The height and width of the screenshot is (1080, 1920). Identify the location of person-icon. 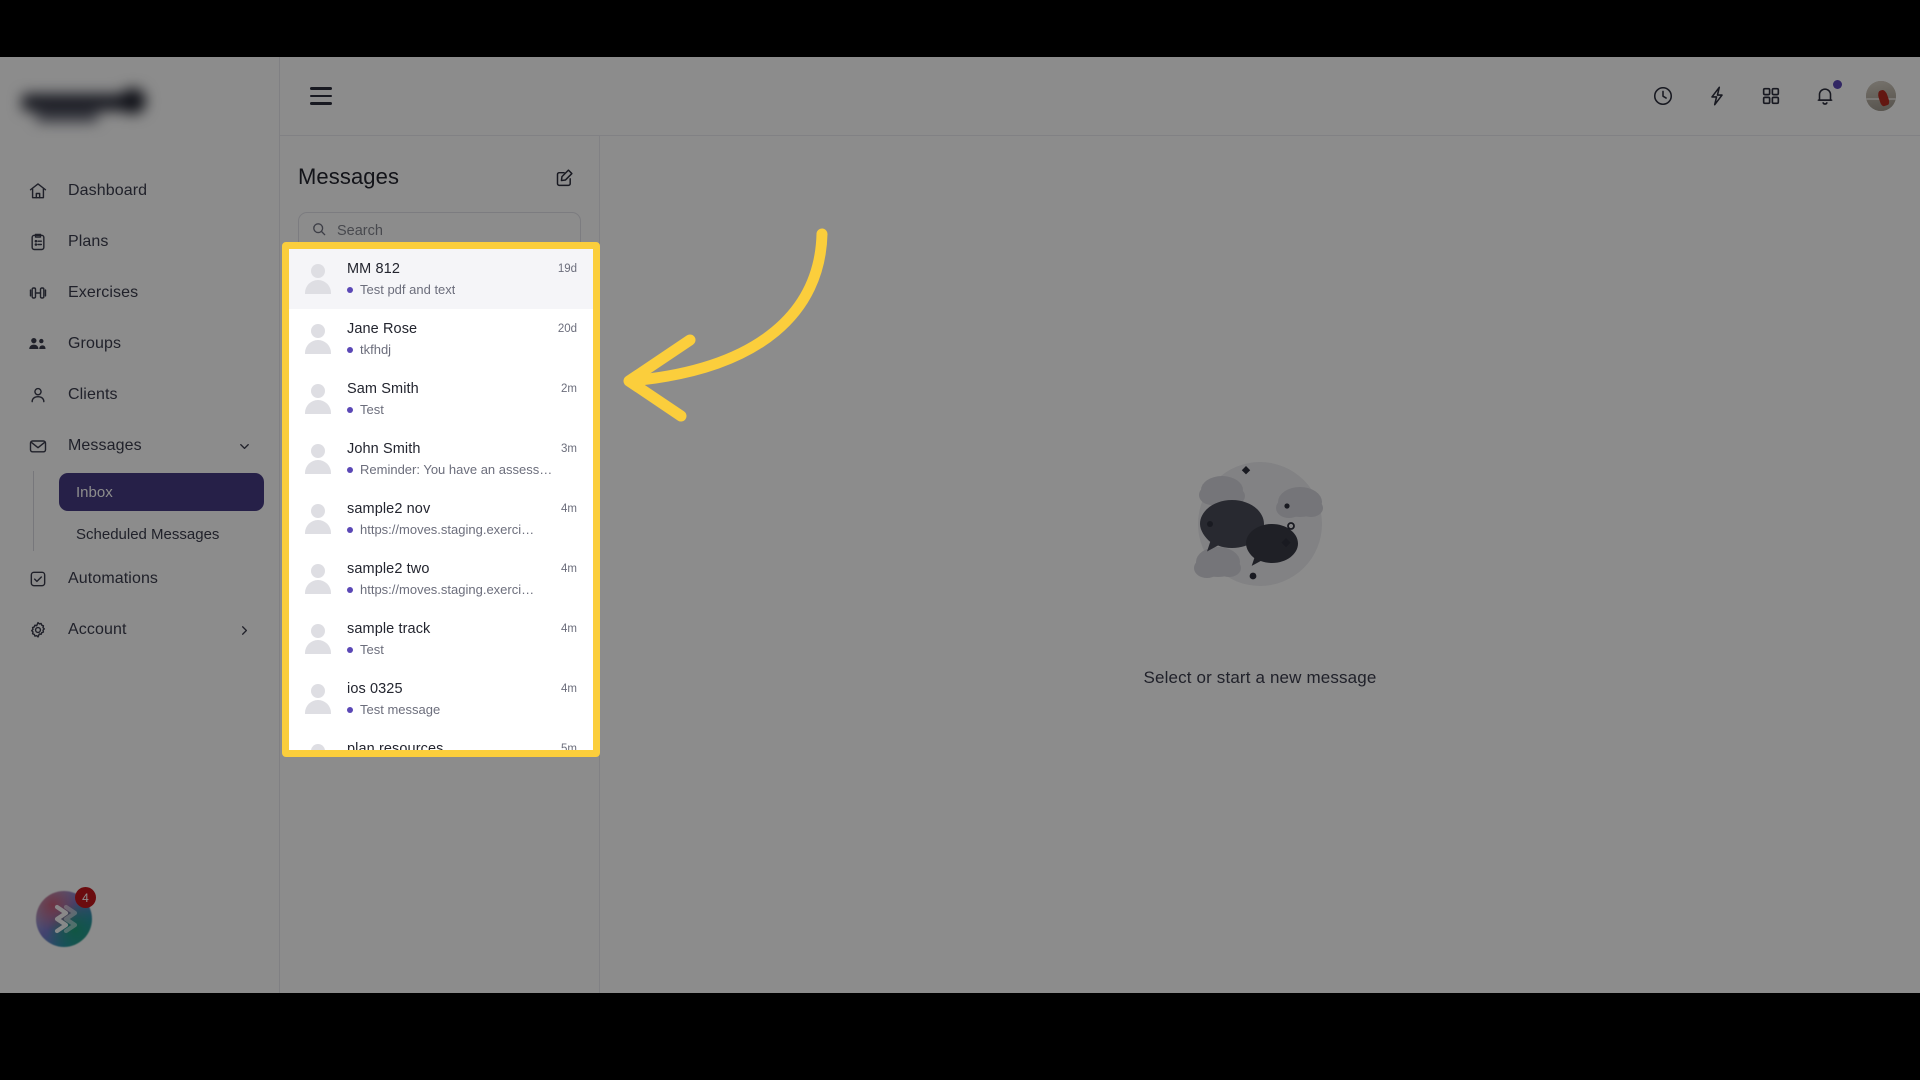
(38, 395).